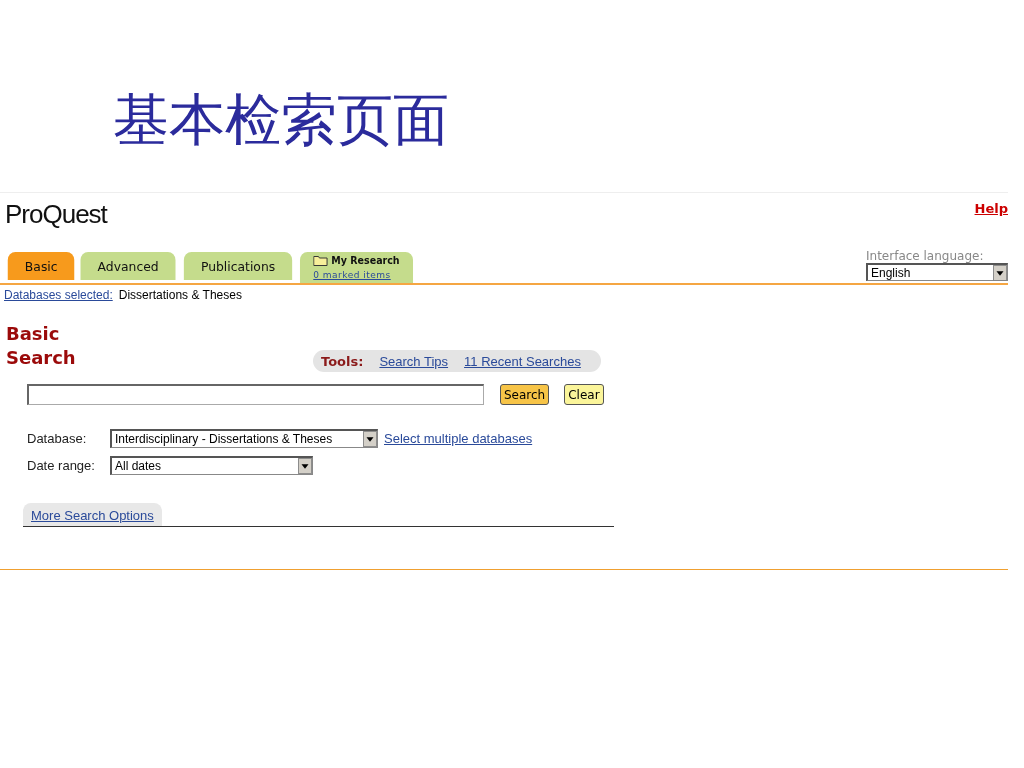 The image size is (1024, 768). What do you see at coordinates (321, 260) in the screenshot?
I see `folder-icon` at bounding box center [321, 260].